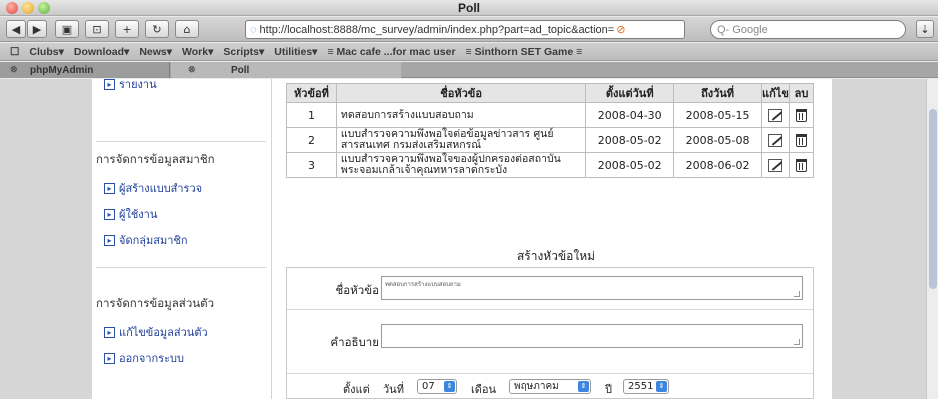 The height and width of the screenshot is (399, 938). Describe the element at coordinates (153, 188) in the screenshot. I see `sidebar-item-survey-creators: ▸ ผู้สร้างแบบสำรวจ` at that location.